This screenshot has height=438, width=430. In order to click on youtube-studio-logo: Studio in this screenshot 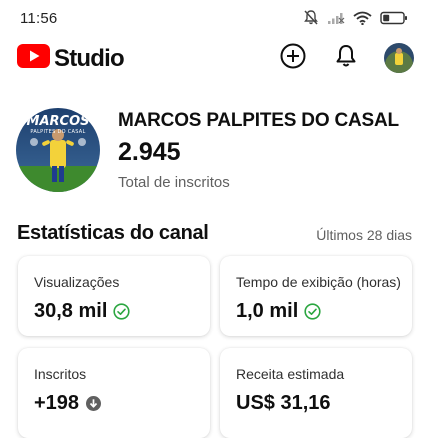, I will do `click(71, 58)`.